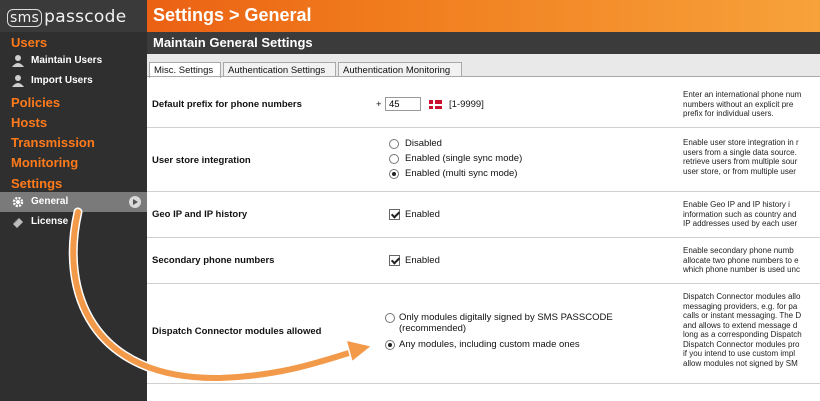 Image resolution: width=820 pixels, height=401 pixels. What do you see at coordinates (394, 144) in the screenshot?
I see `radio-disabled` at bounding box center [394, 144].